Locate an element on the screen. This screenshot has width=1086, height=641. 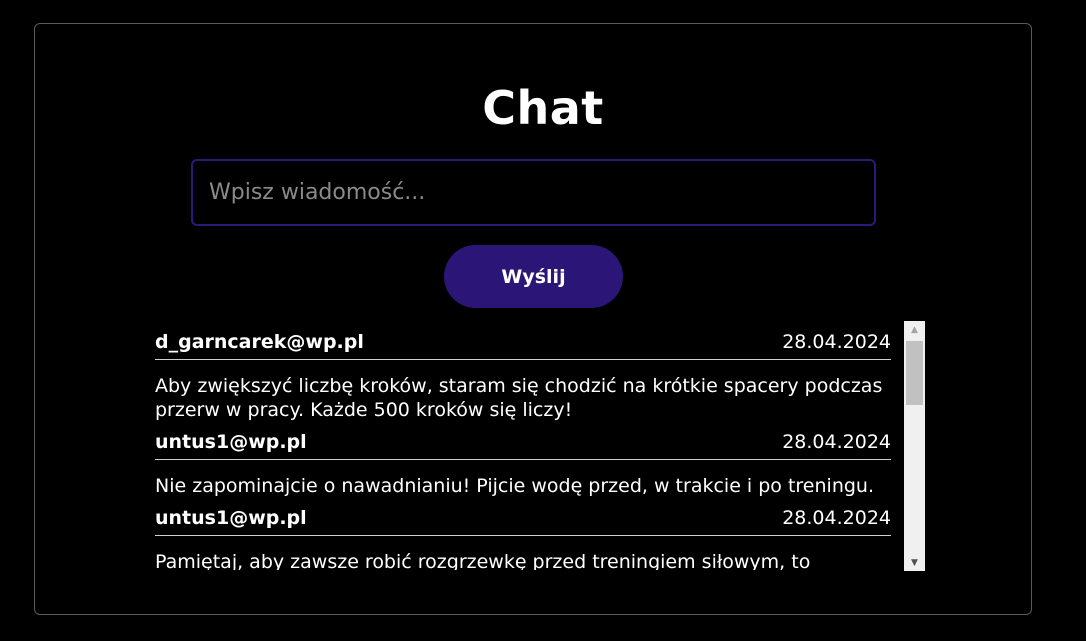
message-input is located at coordinates (533, 192).